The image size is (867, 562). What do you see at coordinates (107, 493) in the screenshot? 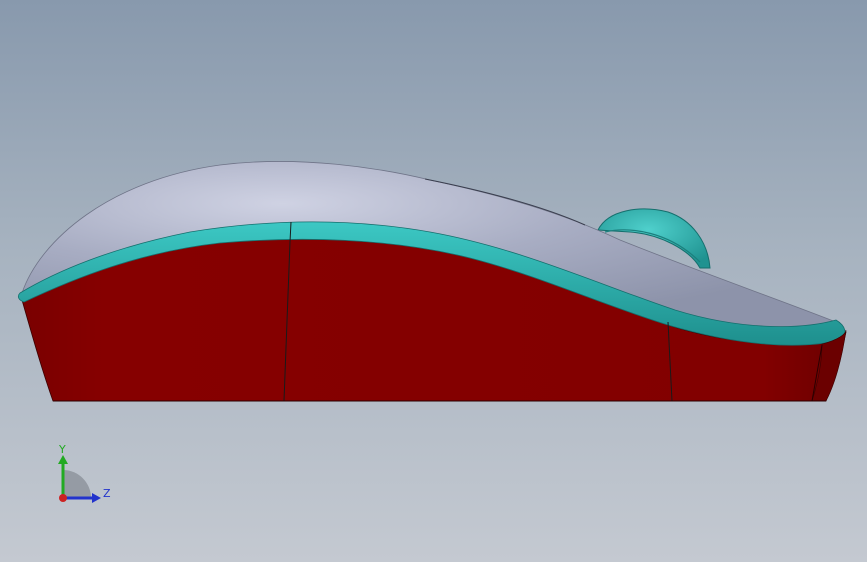
I see `triad-z-label: Z` at bounding box center [107, 493].